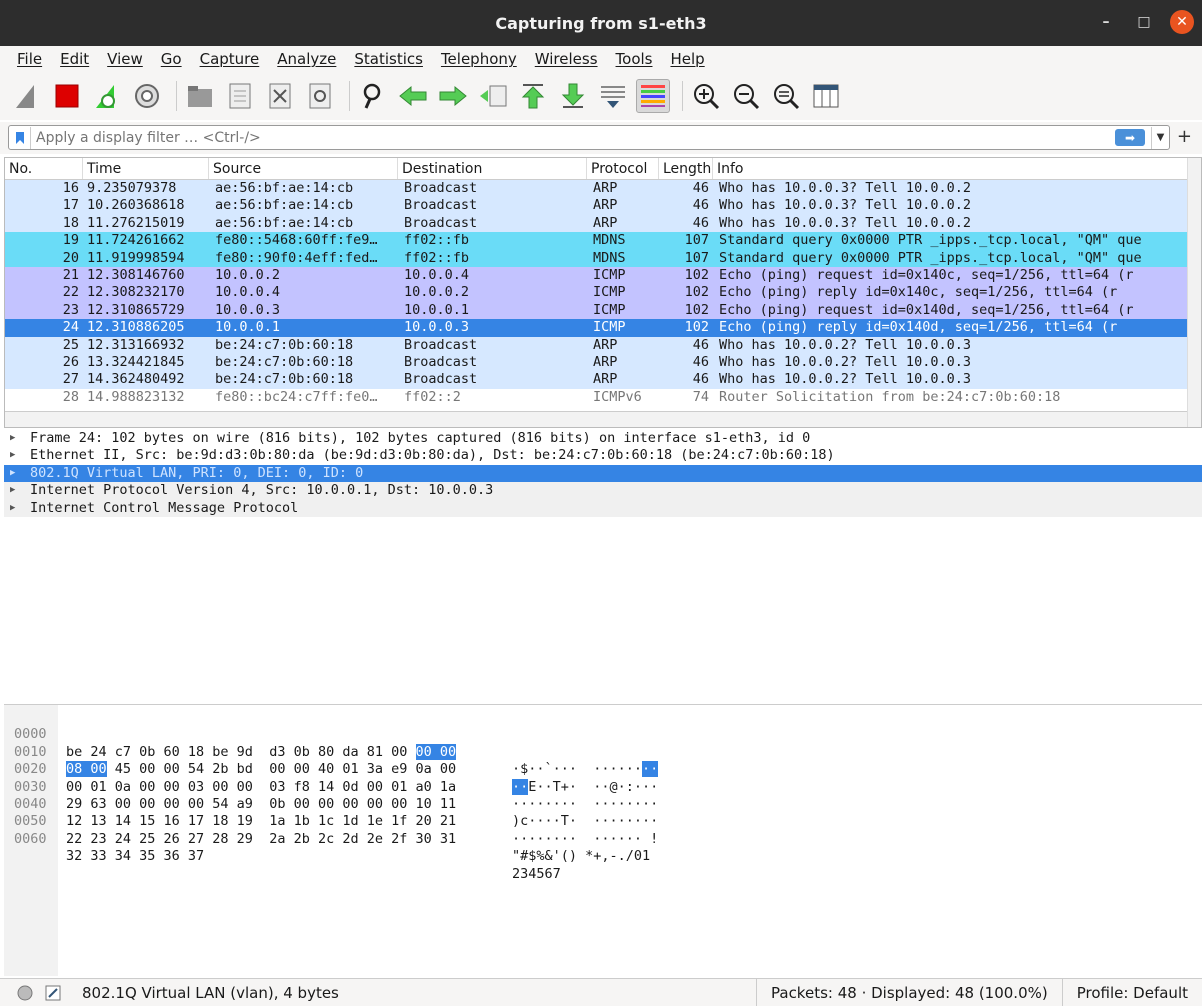 Image resolution: width=1202 pixels, height=1006 pixels. Describe the element at coordinates (585, 839) in the screenshot. I see `hex-ascii: ········ ······ !` at that location.